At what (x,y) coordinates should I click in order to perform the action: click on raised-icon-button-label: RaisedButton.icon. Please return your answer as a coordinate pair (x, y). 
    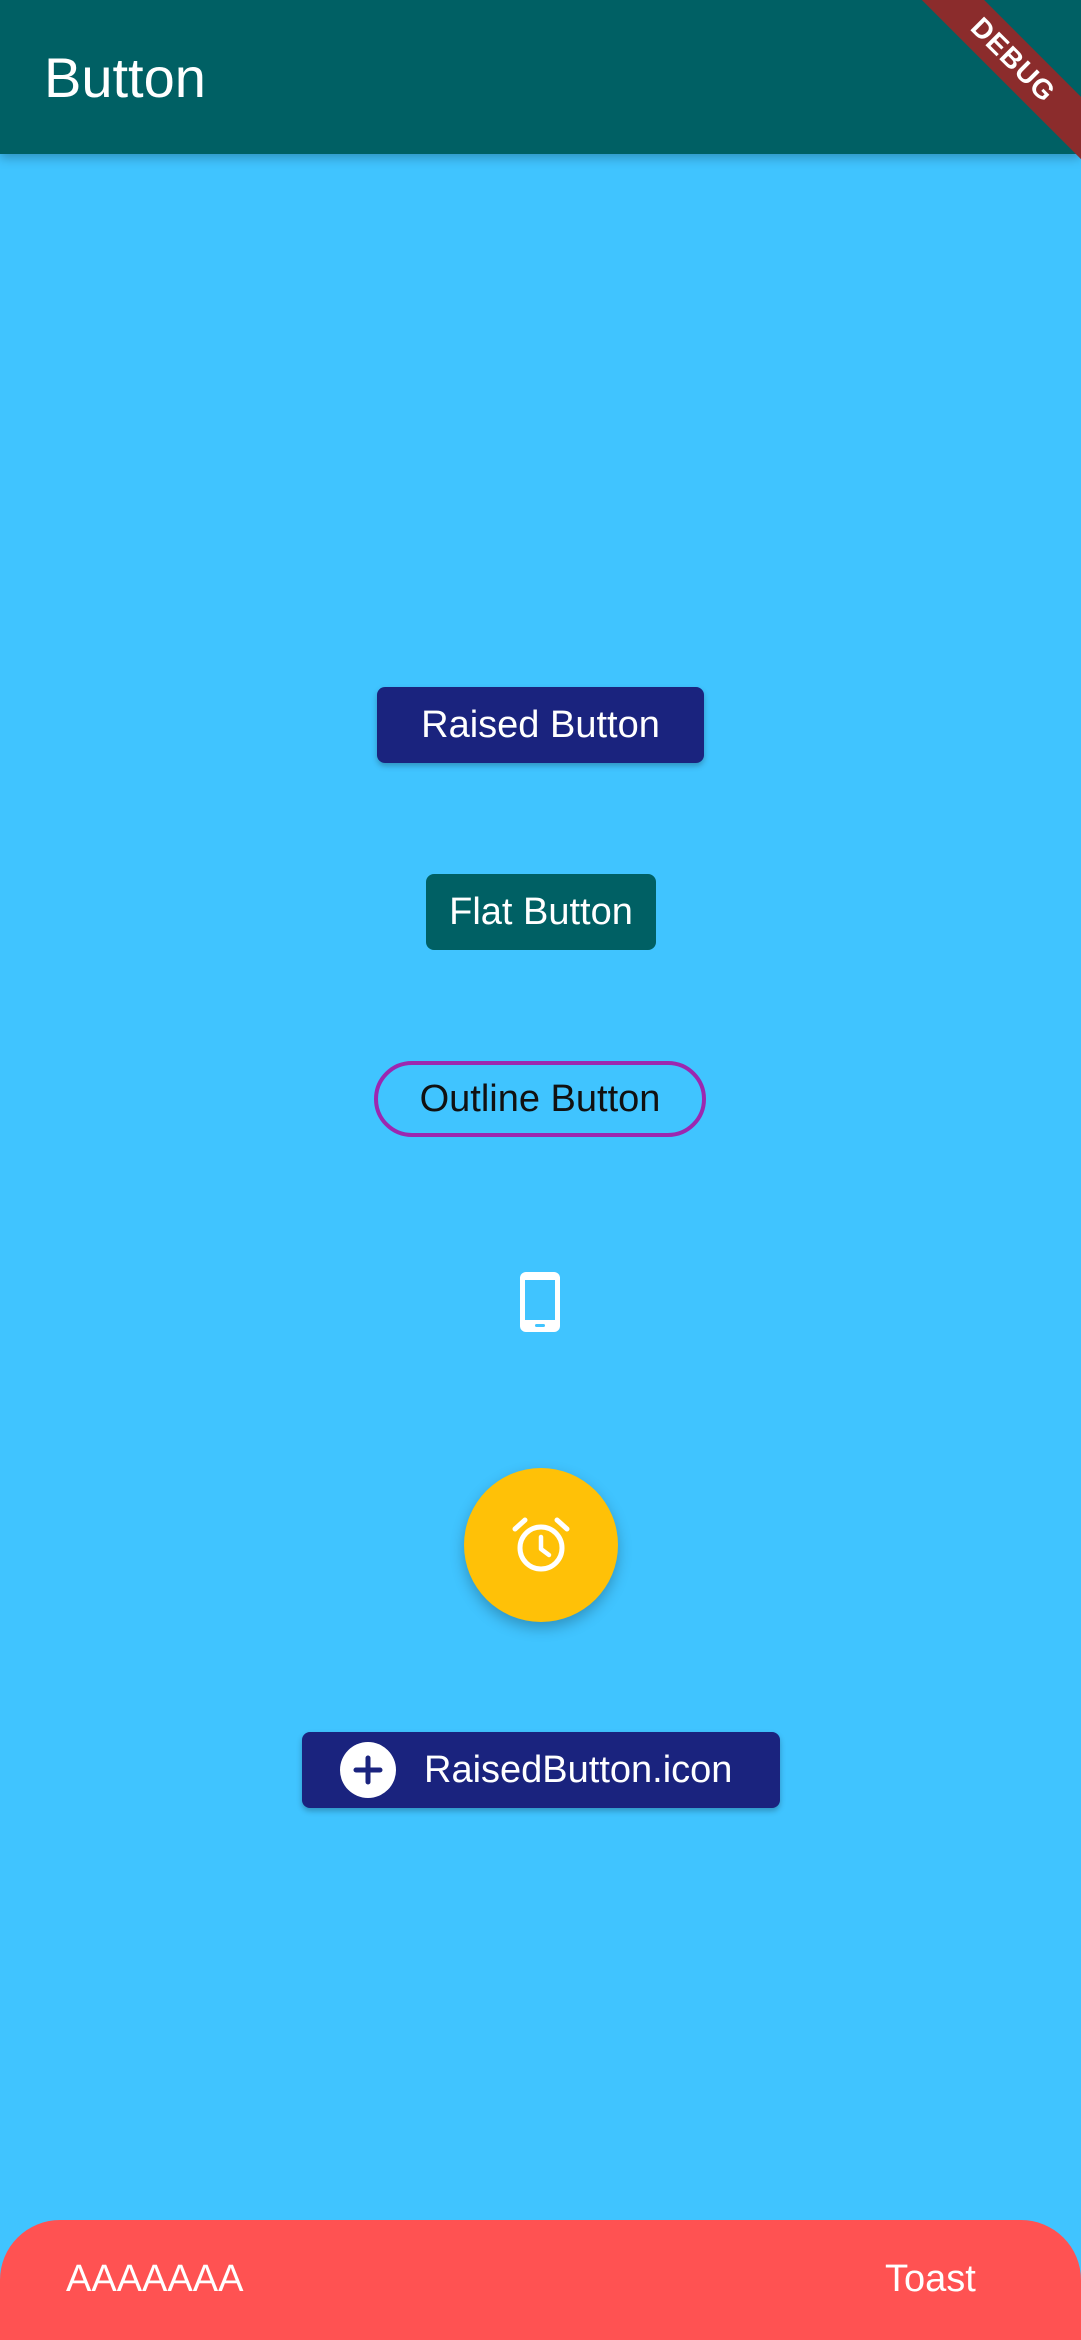
    Looking at the image, I should click on (578, 1769).